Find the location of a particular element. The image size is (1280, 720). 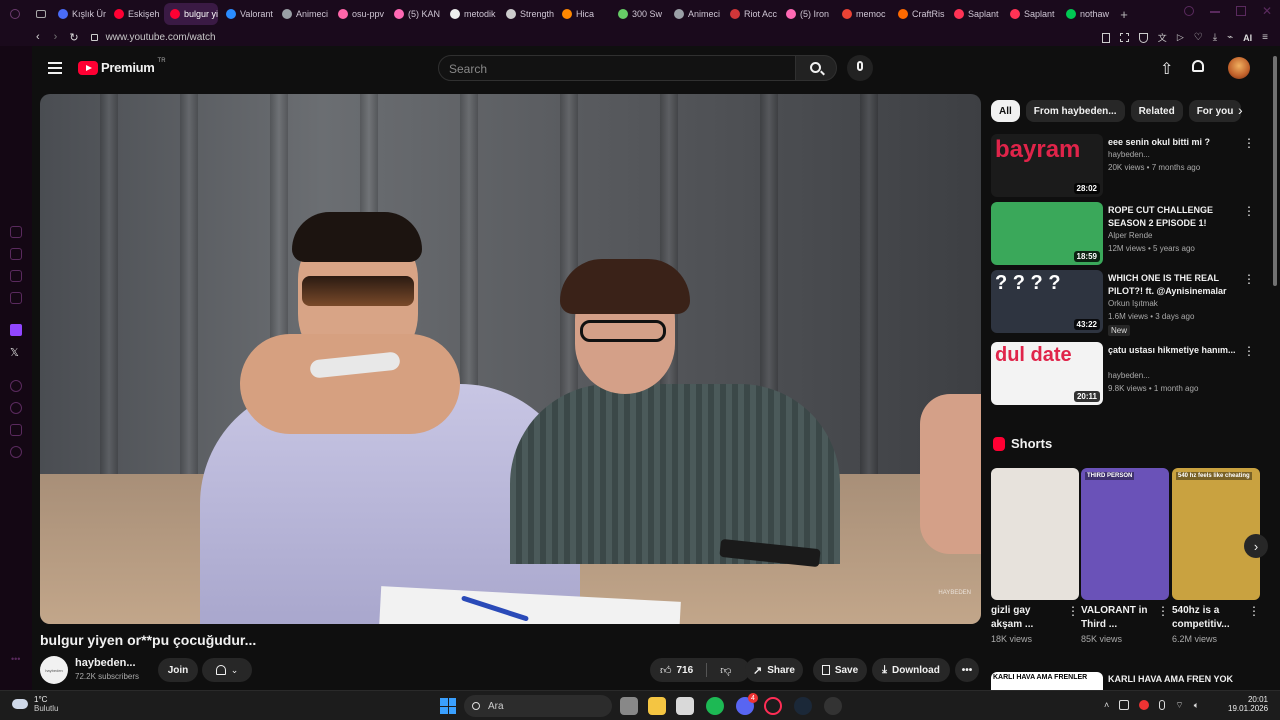

url-field: www.youtube.com/watch is located at coordinates (161, 37).